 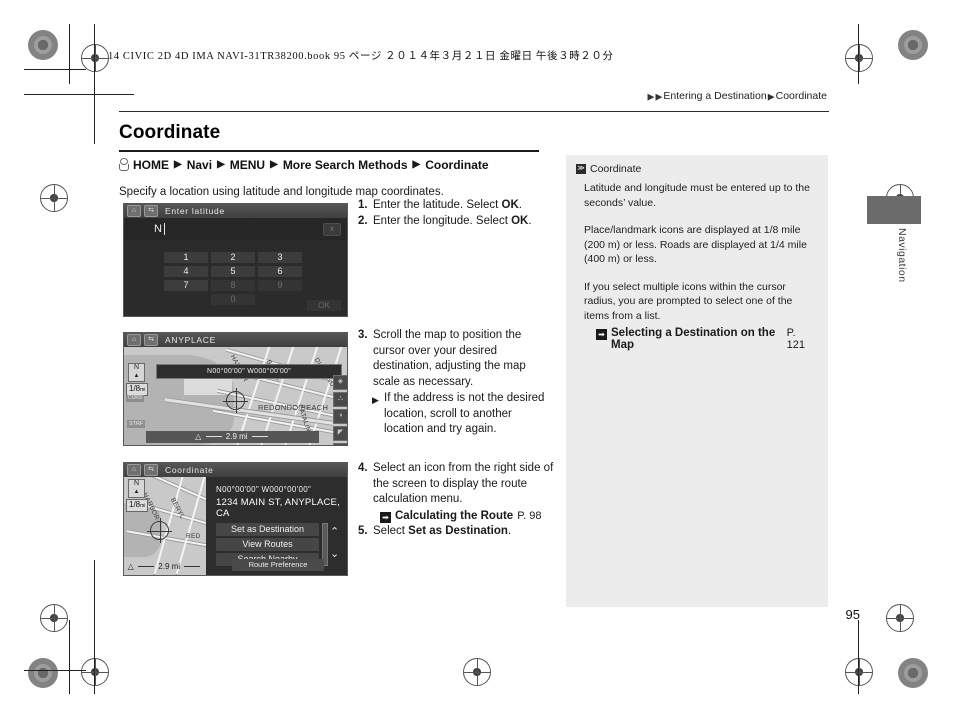 What do you see at coordinates (391, 531) in the screenshot?
I see `step-5-text: Select` at bounding box center [391, 531].